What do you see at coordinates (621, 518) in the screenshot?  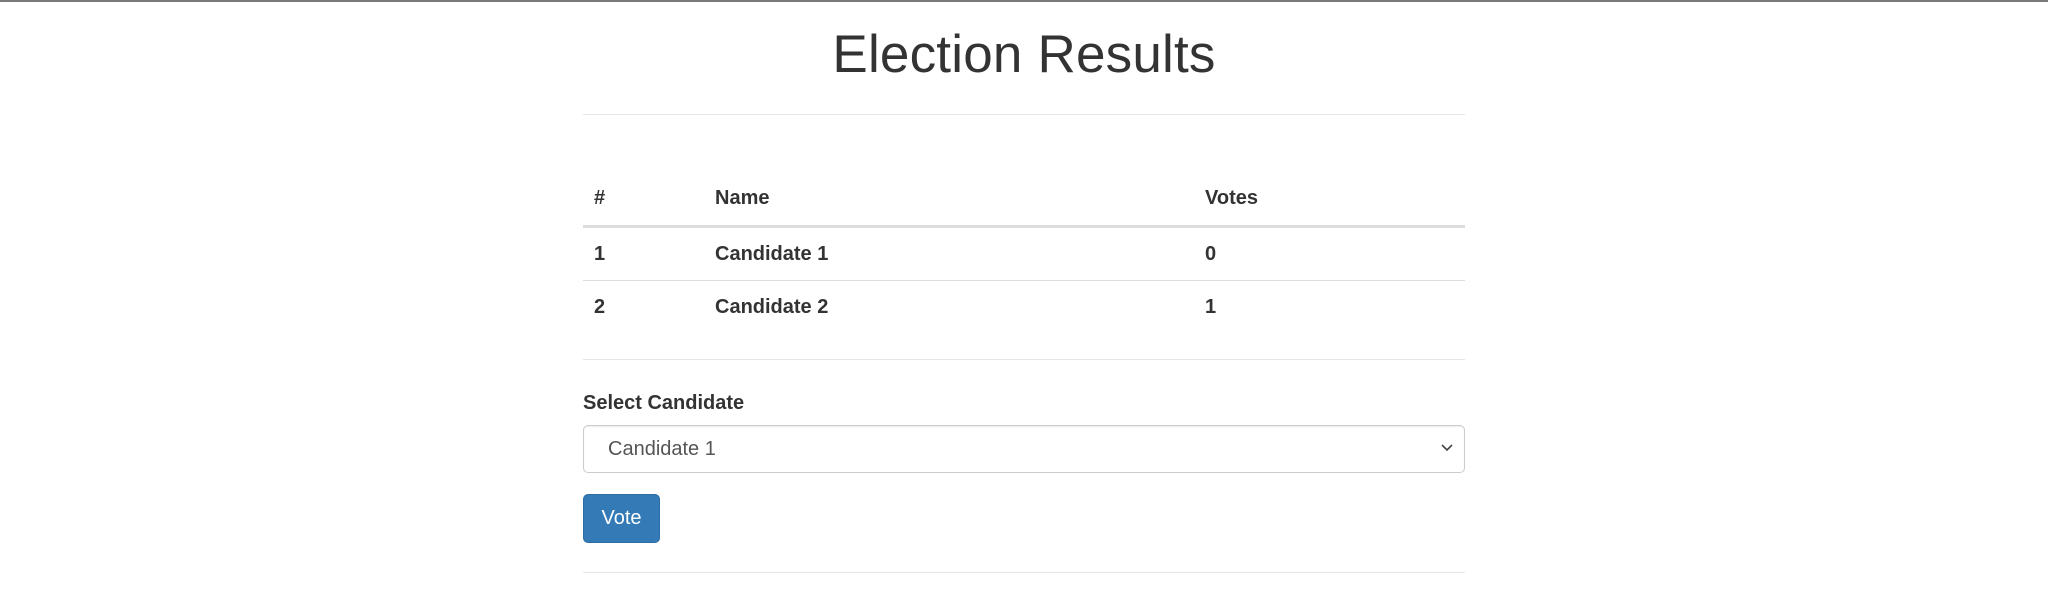 I see `vote-button: Vote` at bounding box center [621, 518].